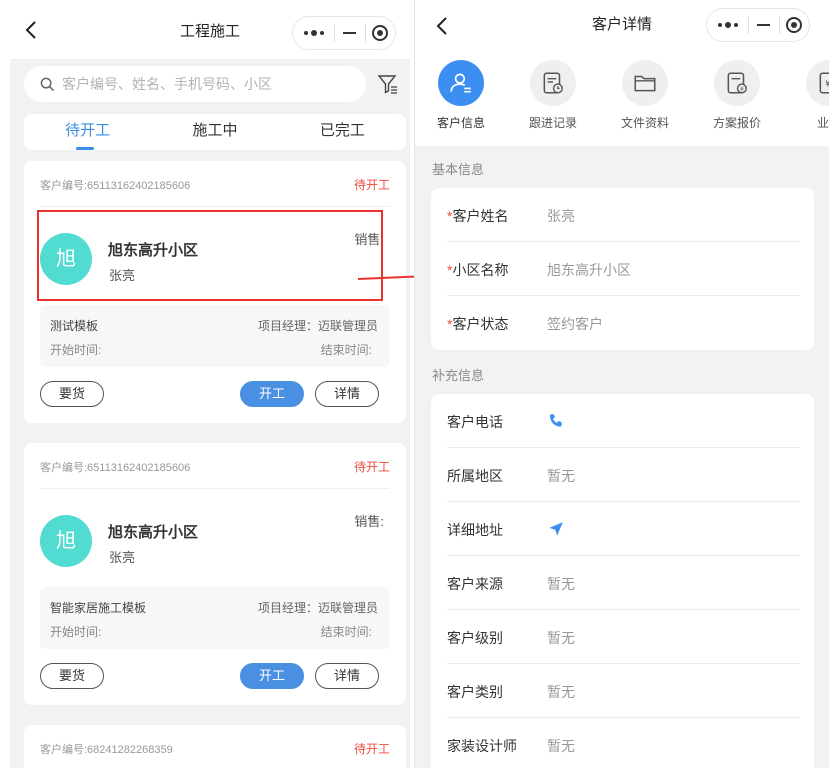  I want to click on form-row-phone: 客户电话, so click(623, 421).